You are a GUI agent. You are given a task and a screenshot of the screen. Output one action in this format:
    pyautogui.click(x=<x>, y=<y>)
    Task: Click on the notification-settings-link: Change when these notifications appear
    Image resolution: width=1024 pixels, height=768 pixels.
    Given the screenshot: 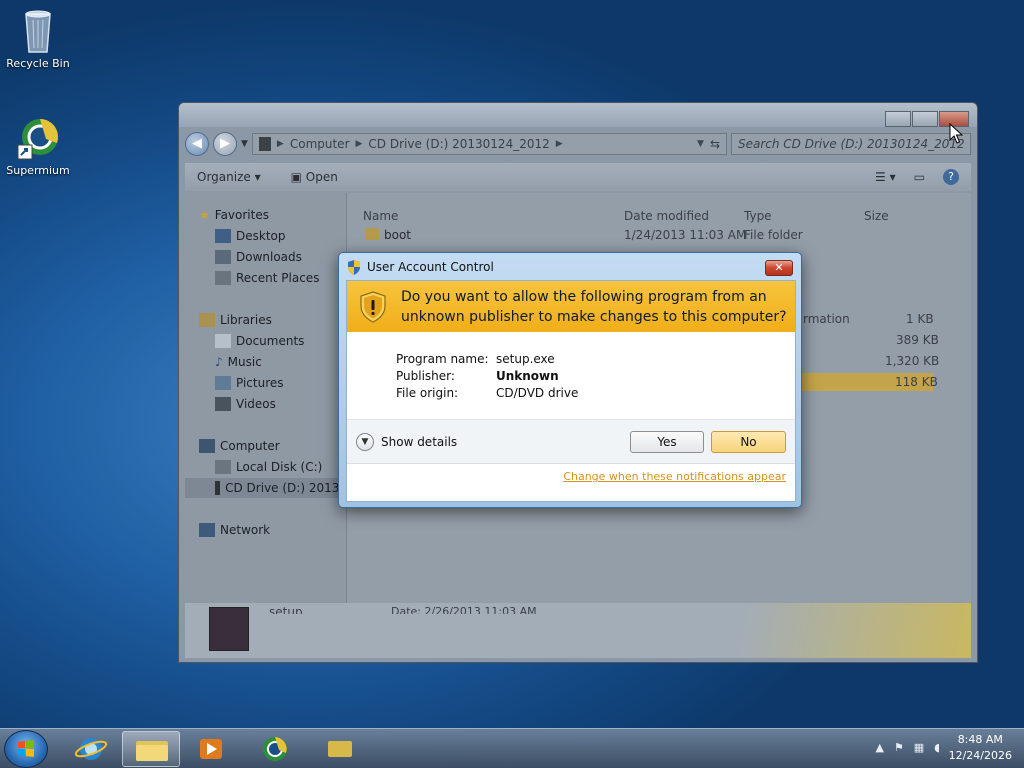 What is the action you would take?
    pyautogui.click(x=674, y=476)
    